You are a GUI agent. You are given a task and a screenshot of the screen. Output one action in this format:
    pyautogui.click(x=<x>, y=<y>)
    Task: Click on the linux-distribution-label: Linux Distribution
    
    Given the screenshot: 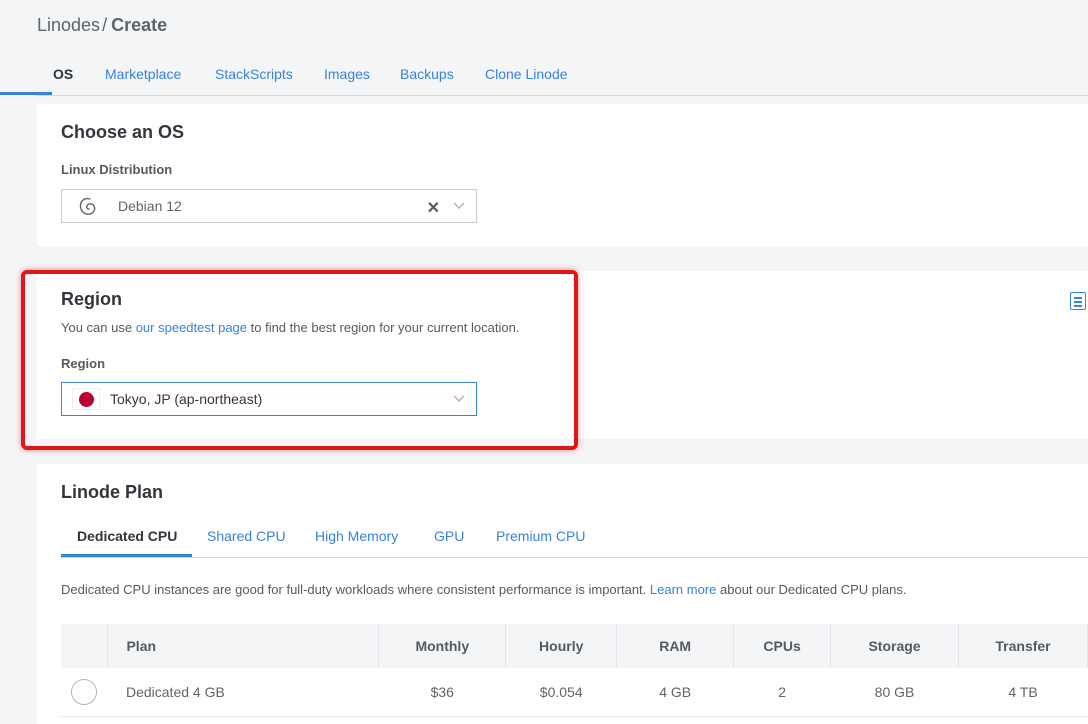 What is the action you would take?
    pyautogui.click(x=117, y=169)
    